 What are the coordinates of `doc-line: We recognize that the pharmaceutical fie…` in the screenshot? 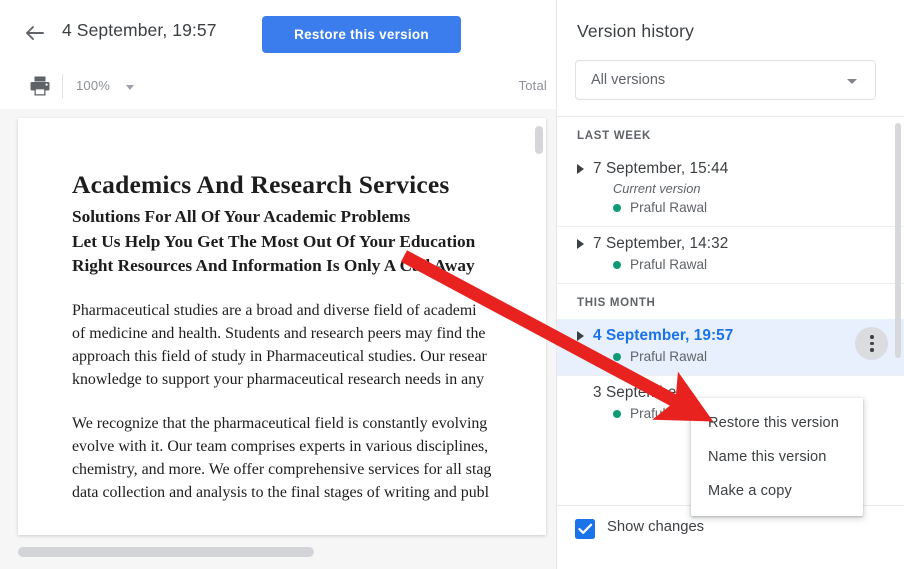 It's located at (280, 423).